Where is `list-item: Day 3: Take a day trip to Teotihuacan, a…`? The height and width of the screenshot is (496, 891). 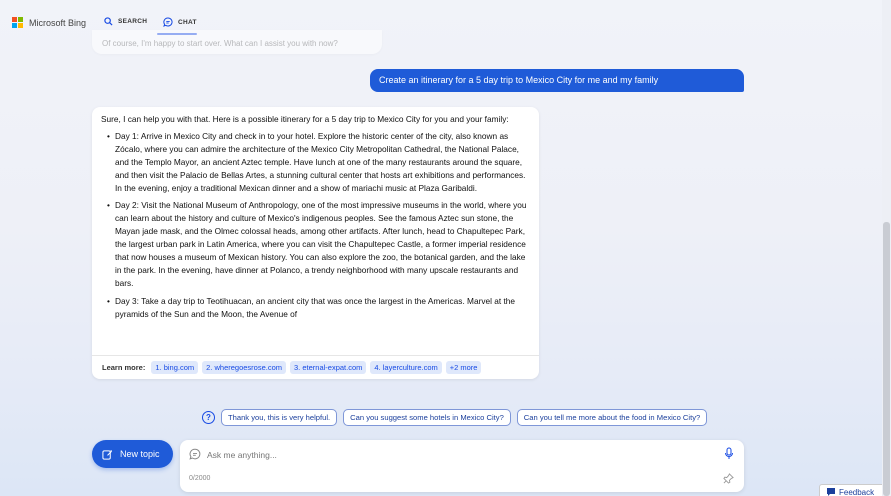
list-item: Day 3: Take a day trip to Teotihuacan, a… is located at coordinates (315, 308).